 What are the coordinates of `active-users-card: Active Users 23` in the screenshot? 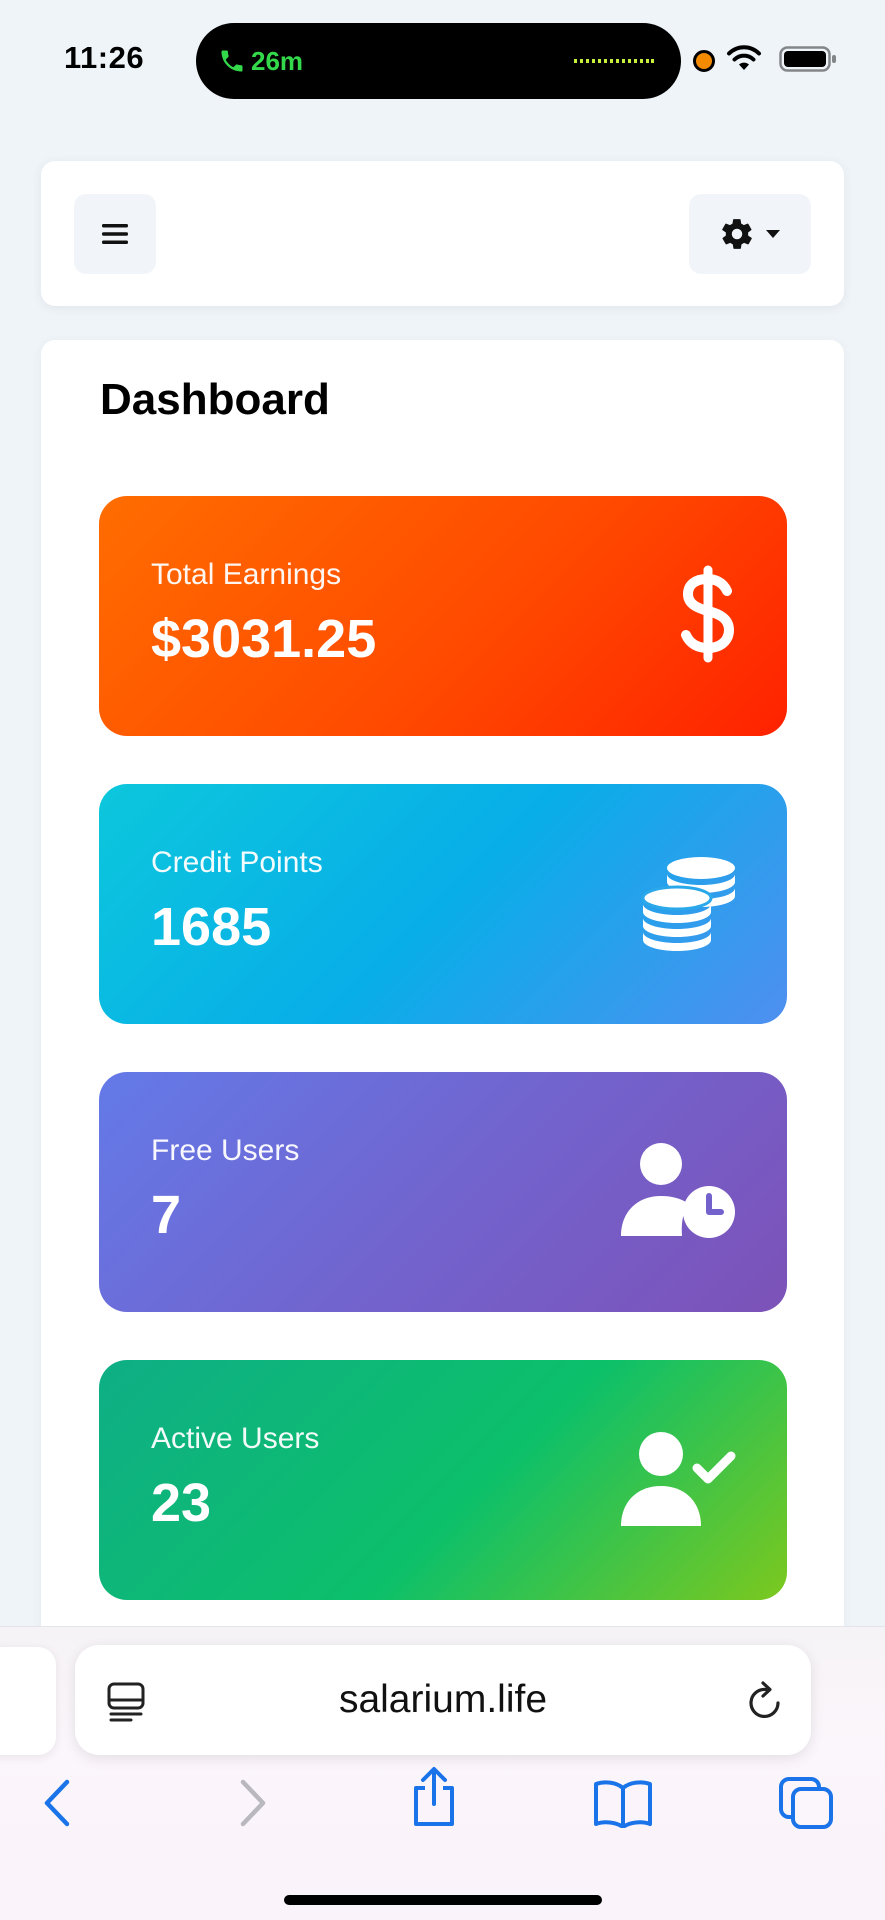 It's located at (443, 1480).